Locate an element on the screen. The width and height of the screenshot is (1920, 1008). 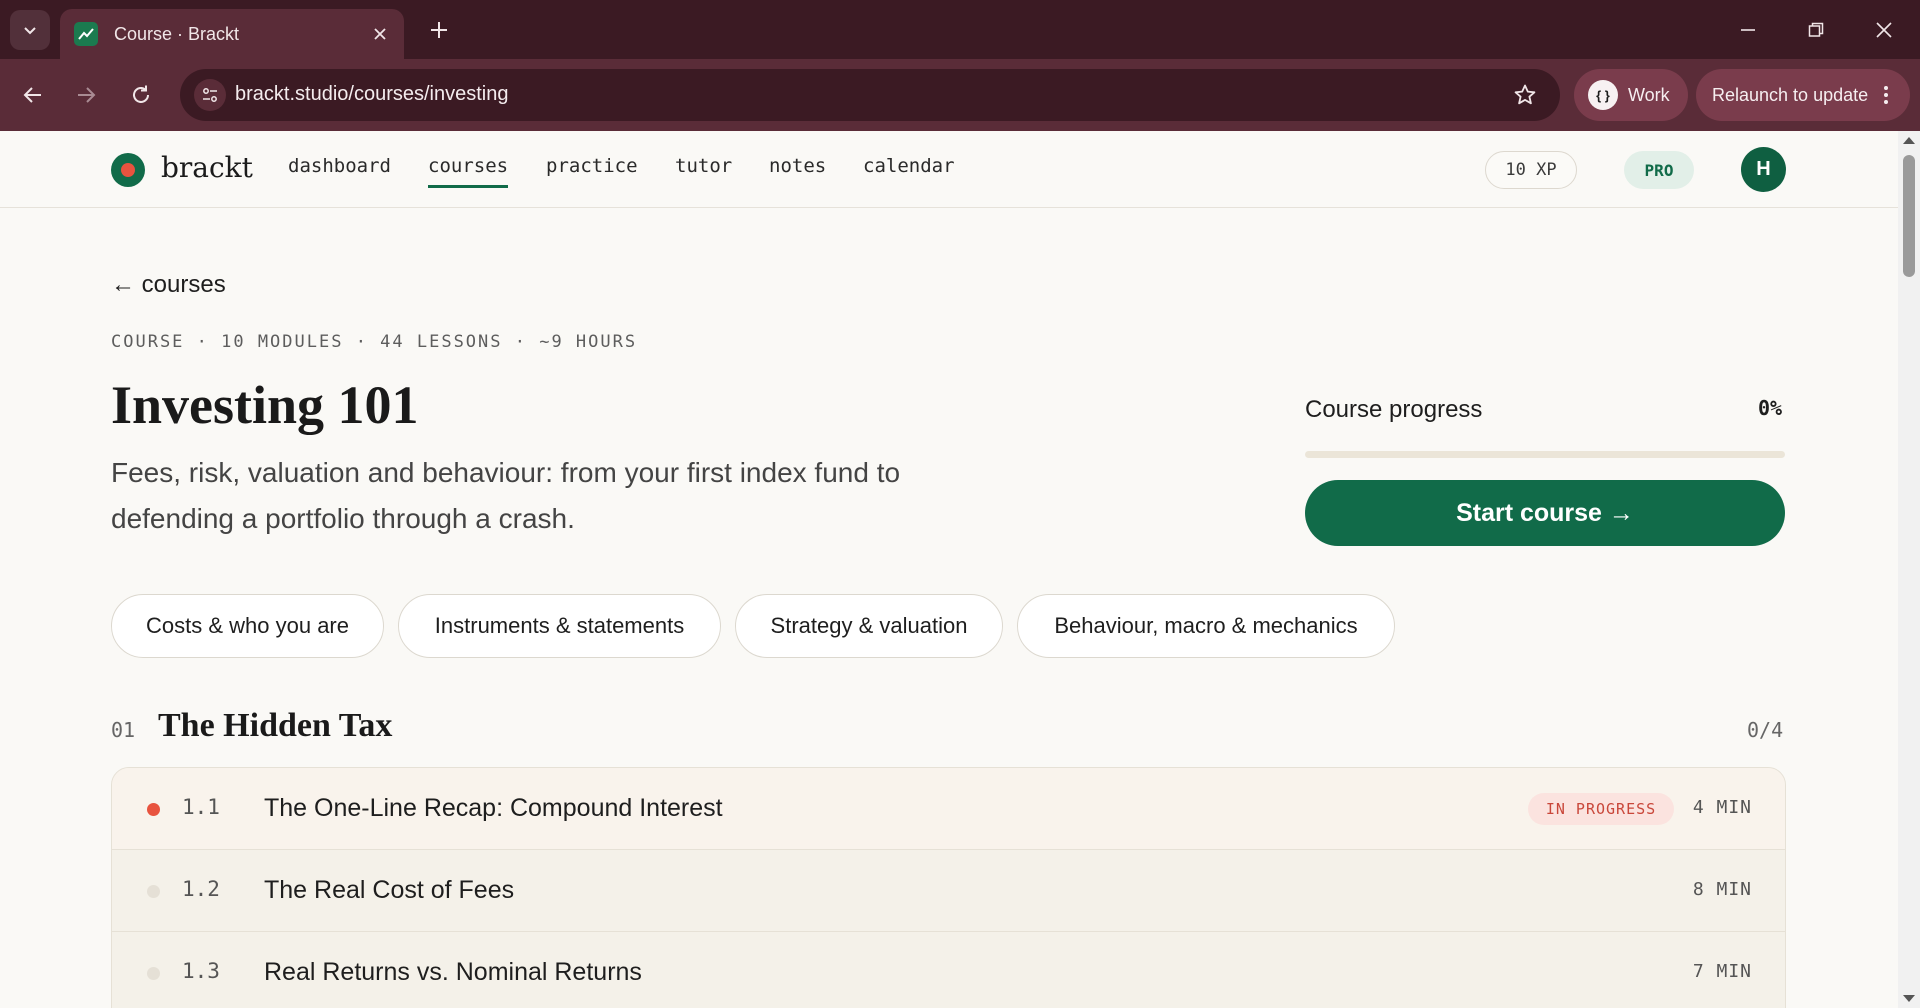
filter-chip-strategy: Strategy & valuation is located at coordinates (869, 626).